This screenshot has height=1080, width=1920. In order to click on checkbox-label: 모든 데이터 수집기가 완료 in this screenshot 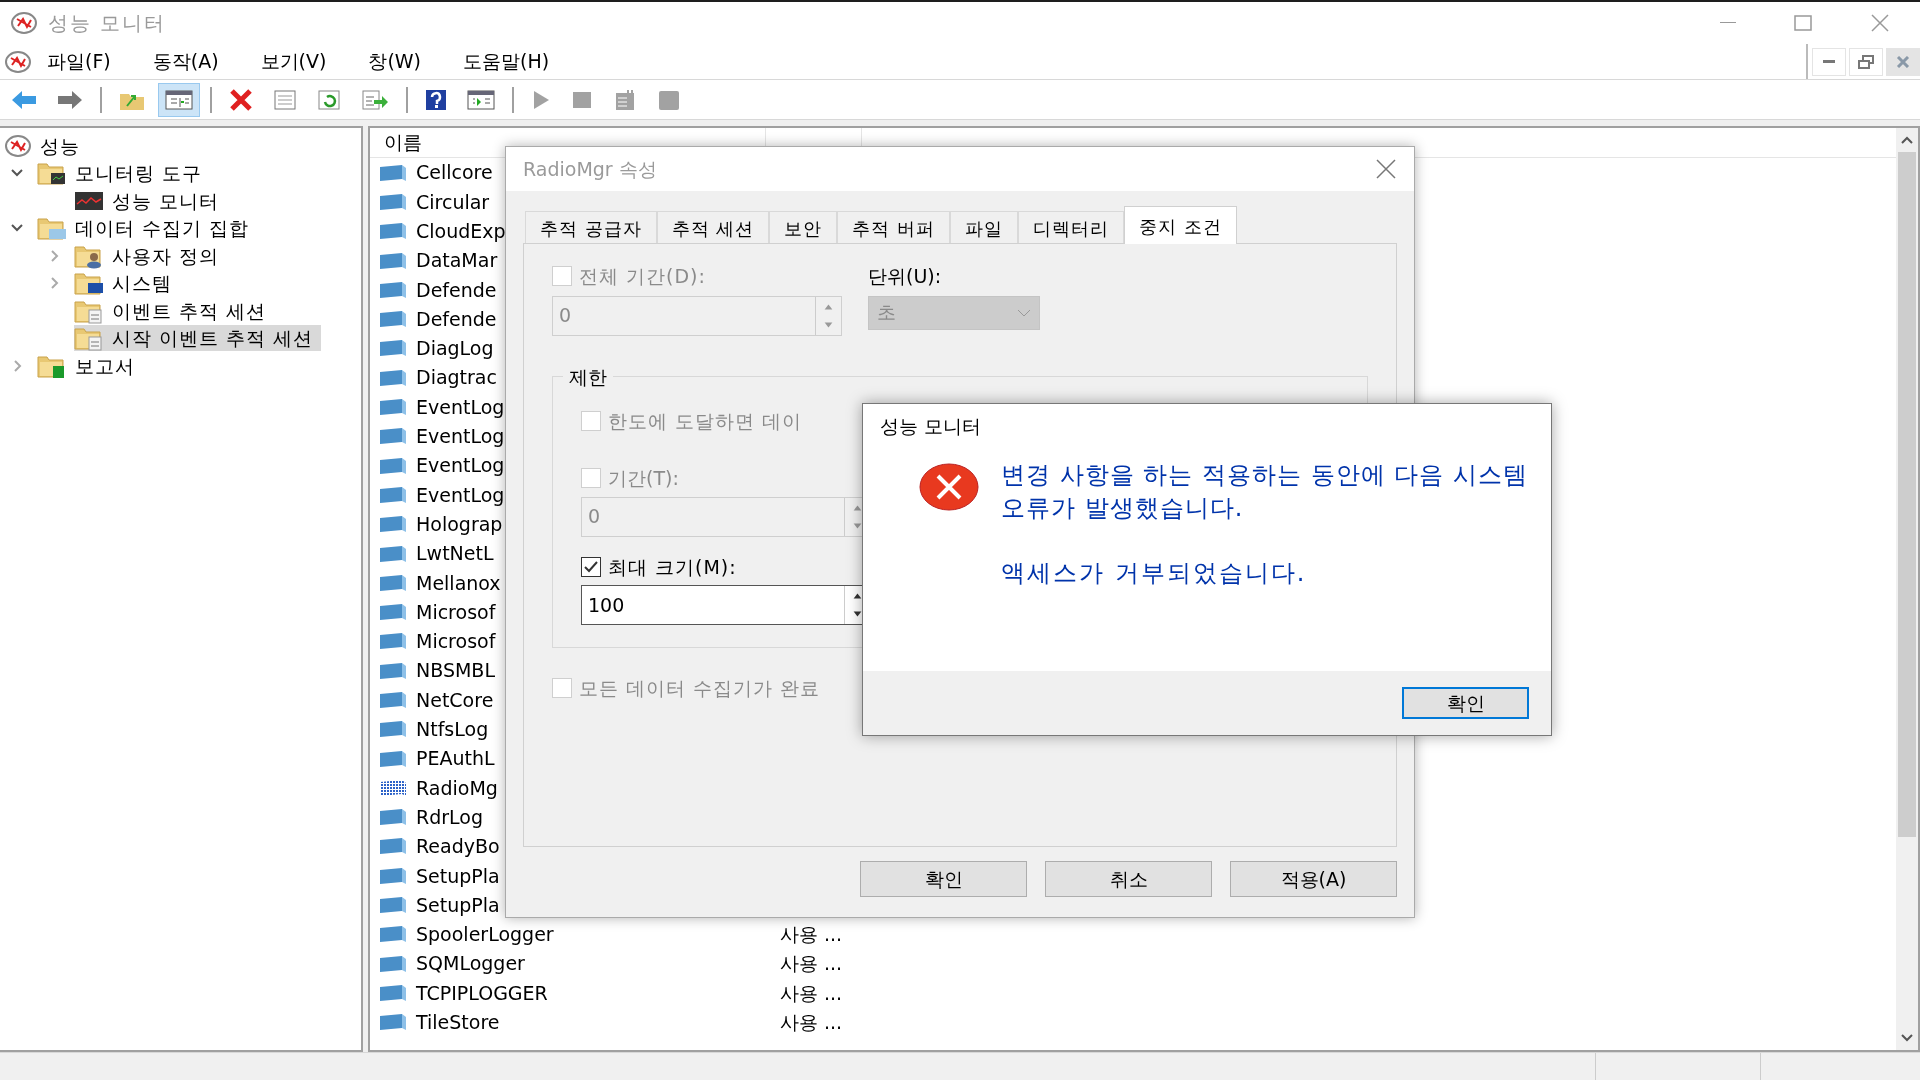, I will do `click(700, 688)`.